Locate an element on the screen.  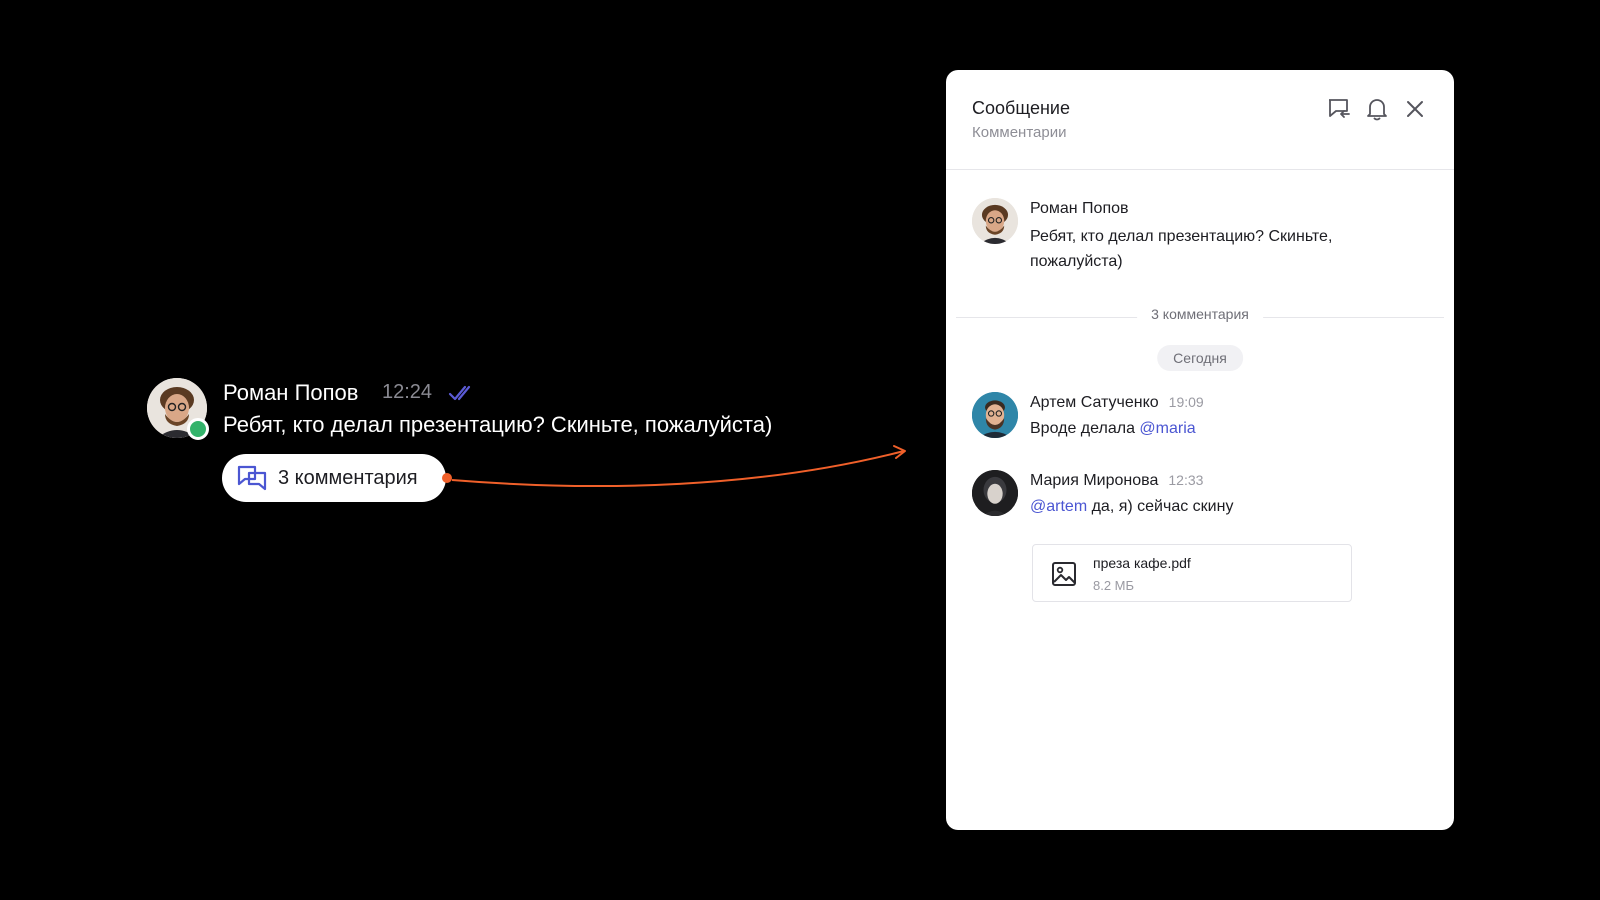
comment-time: 19:09 is located at coordinates (1186, 402).